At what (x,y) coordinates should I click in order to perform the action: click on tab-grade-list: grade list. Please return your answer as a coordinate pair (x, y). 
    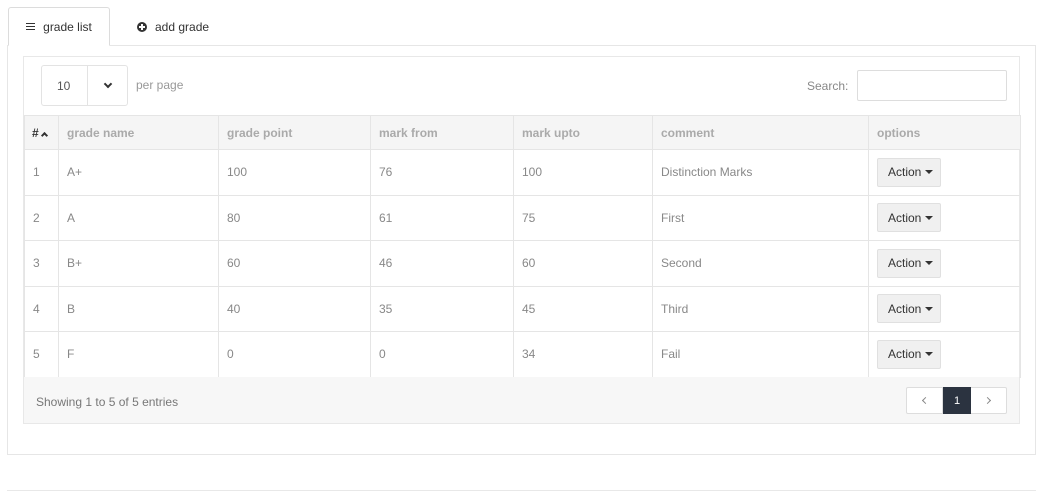
    Looking at the image, I should click on (59, 26).